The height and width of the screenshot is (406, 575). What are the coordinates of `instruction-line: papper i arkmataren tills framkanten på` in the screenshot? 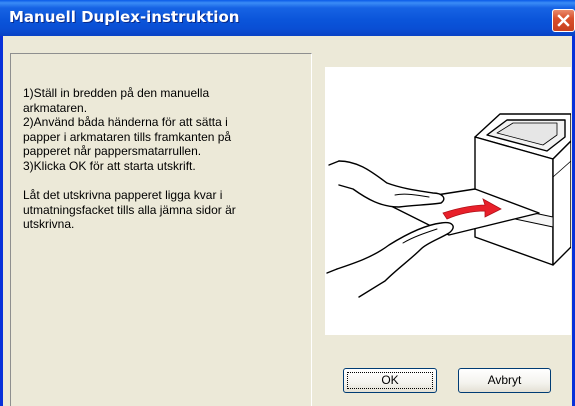 It's located at (127, 136).